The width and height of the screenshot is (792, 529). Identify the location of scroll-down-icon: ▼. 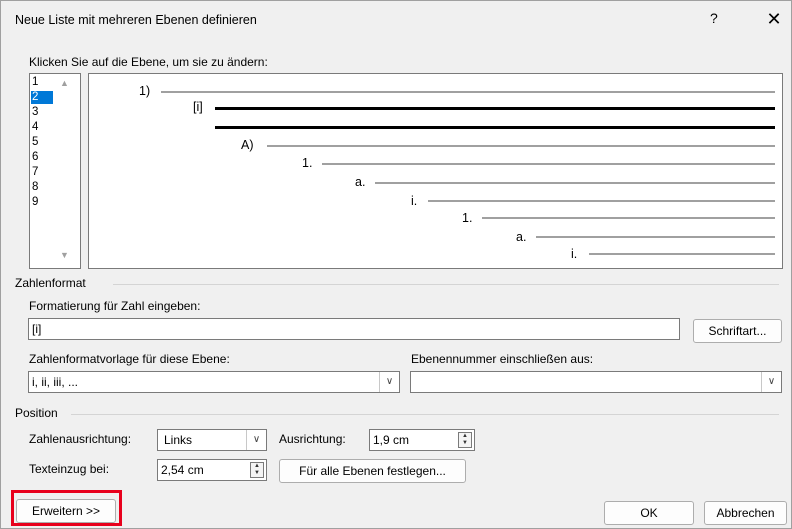
(64, 255).